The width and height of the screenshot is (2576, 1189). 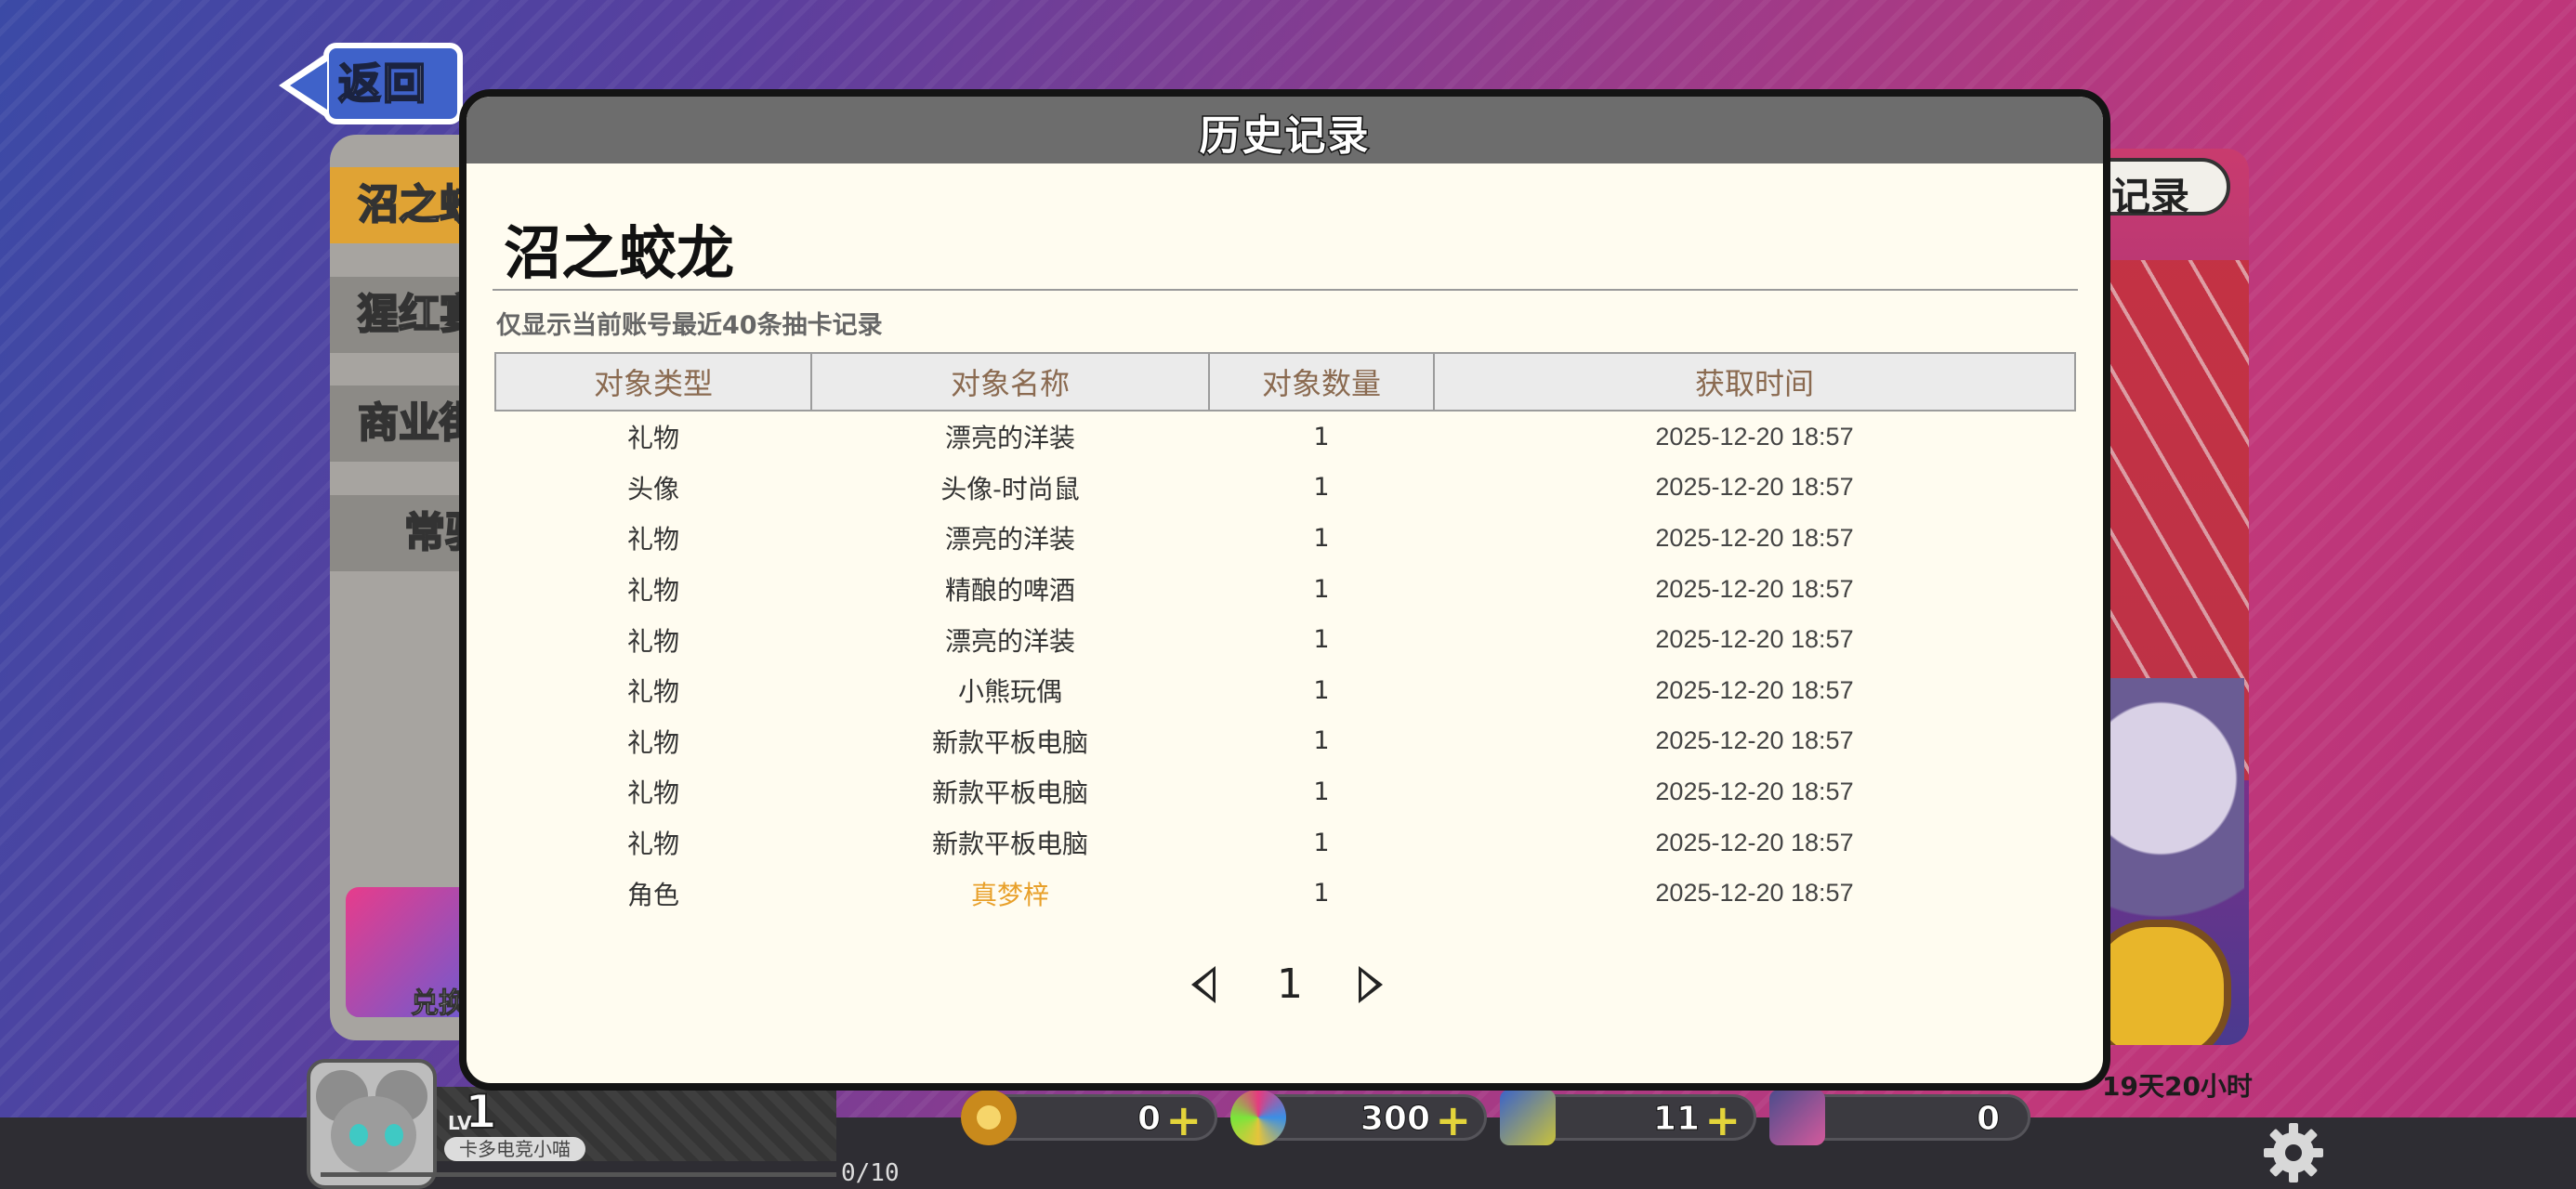 What do you see at coordinates (382, 84) in the screenshot?
I see `back-label: 返回` at bounding box center [382, 84].